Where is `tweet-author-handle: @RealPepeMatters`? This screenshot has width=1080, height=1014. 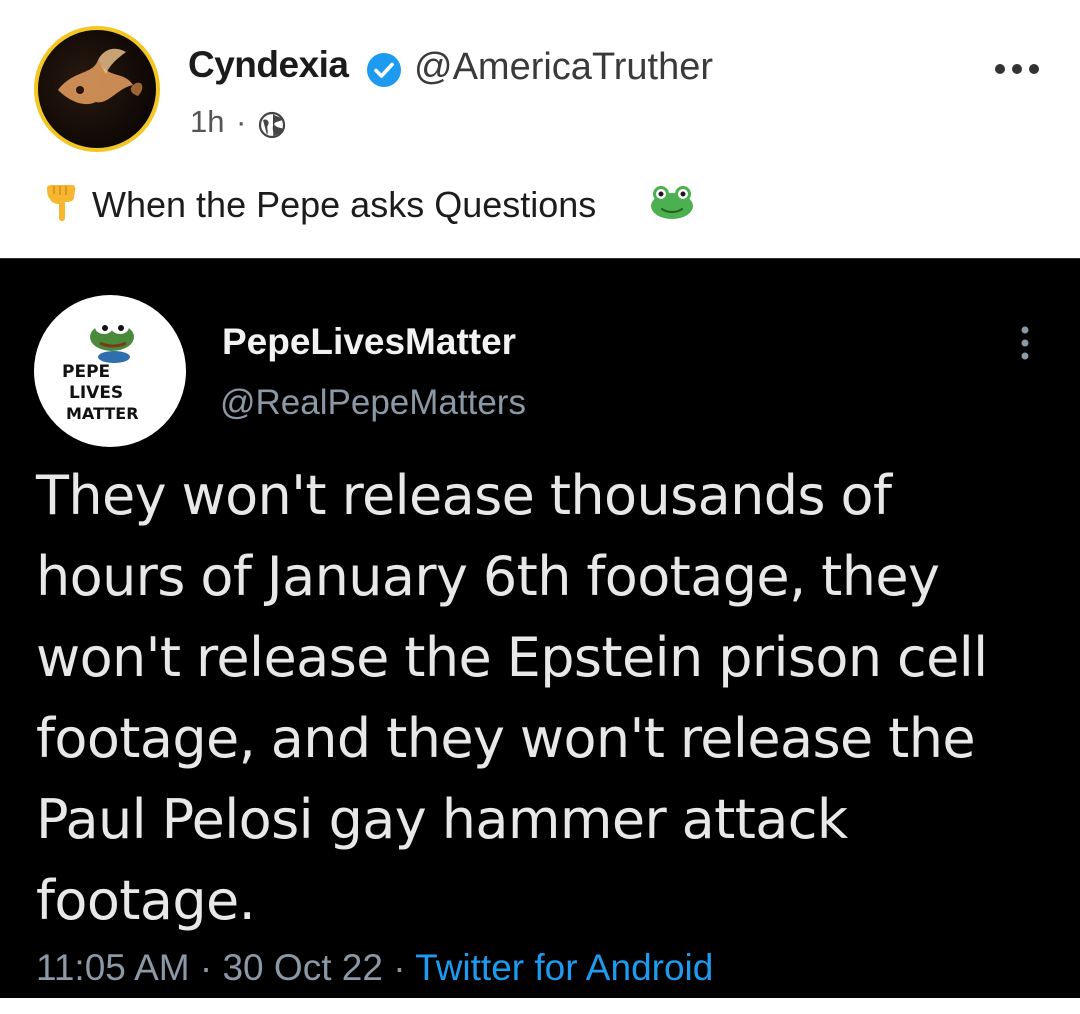
tweet-author-handle: @RealPepeMatters is located at coordinates (373, 403).